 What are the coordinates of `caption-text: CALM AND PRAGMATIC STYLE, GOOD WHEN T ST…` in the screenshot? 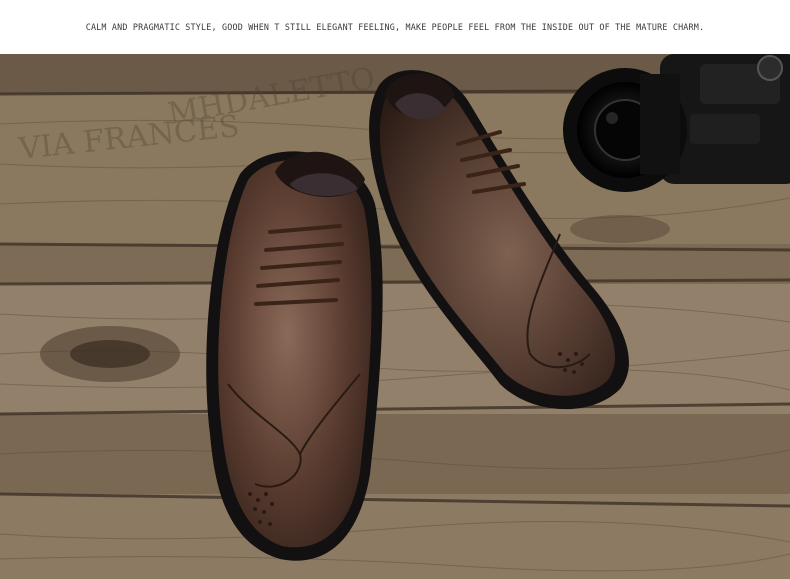 It's located at (395, 27).